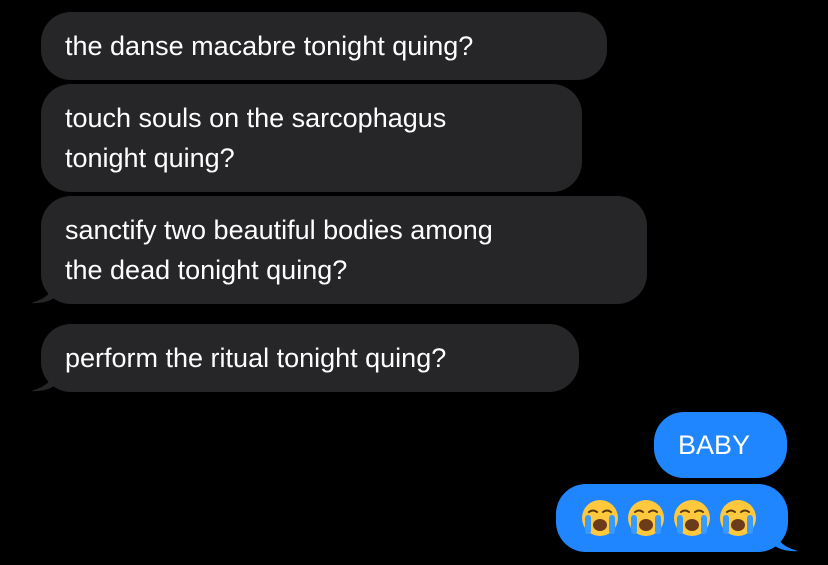 The height and width of the screenshot is (565, 828). I want to click on message-text: the dead tonight quing?, so click(206, 270).